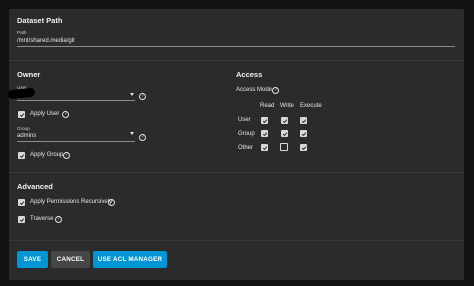 The height and width of the screenshot is (286, 474). I want to click on use-acl-manager-button: USE ACL MANAGER, so click(130, 259).